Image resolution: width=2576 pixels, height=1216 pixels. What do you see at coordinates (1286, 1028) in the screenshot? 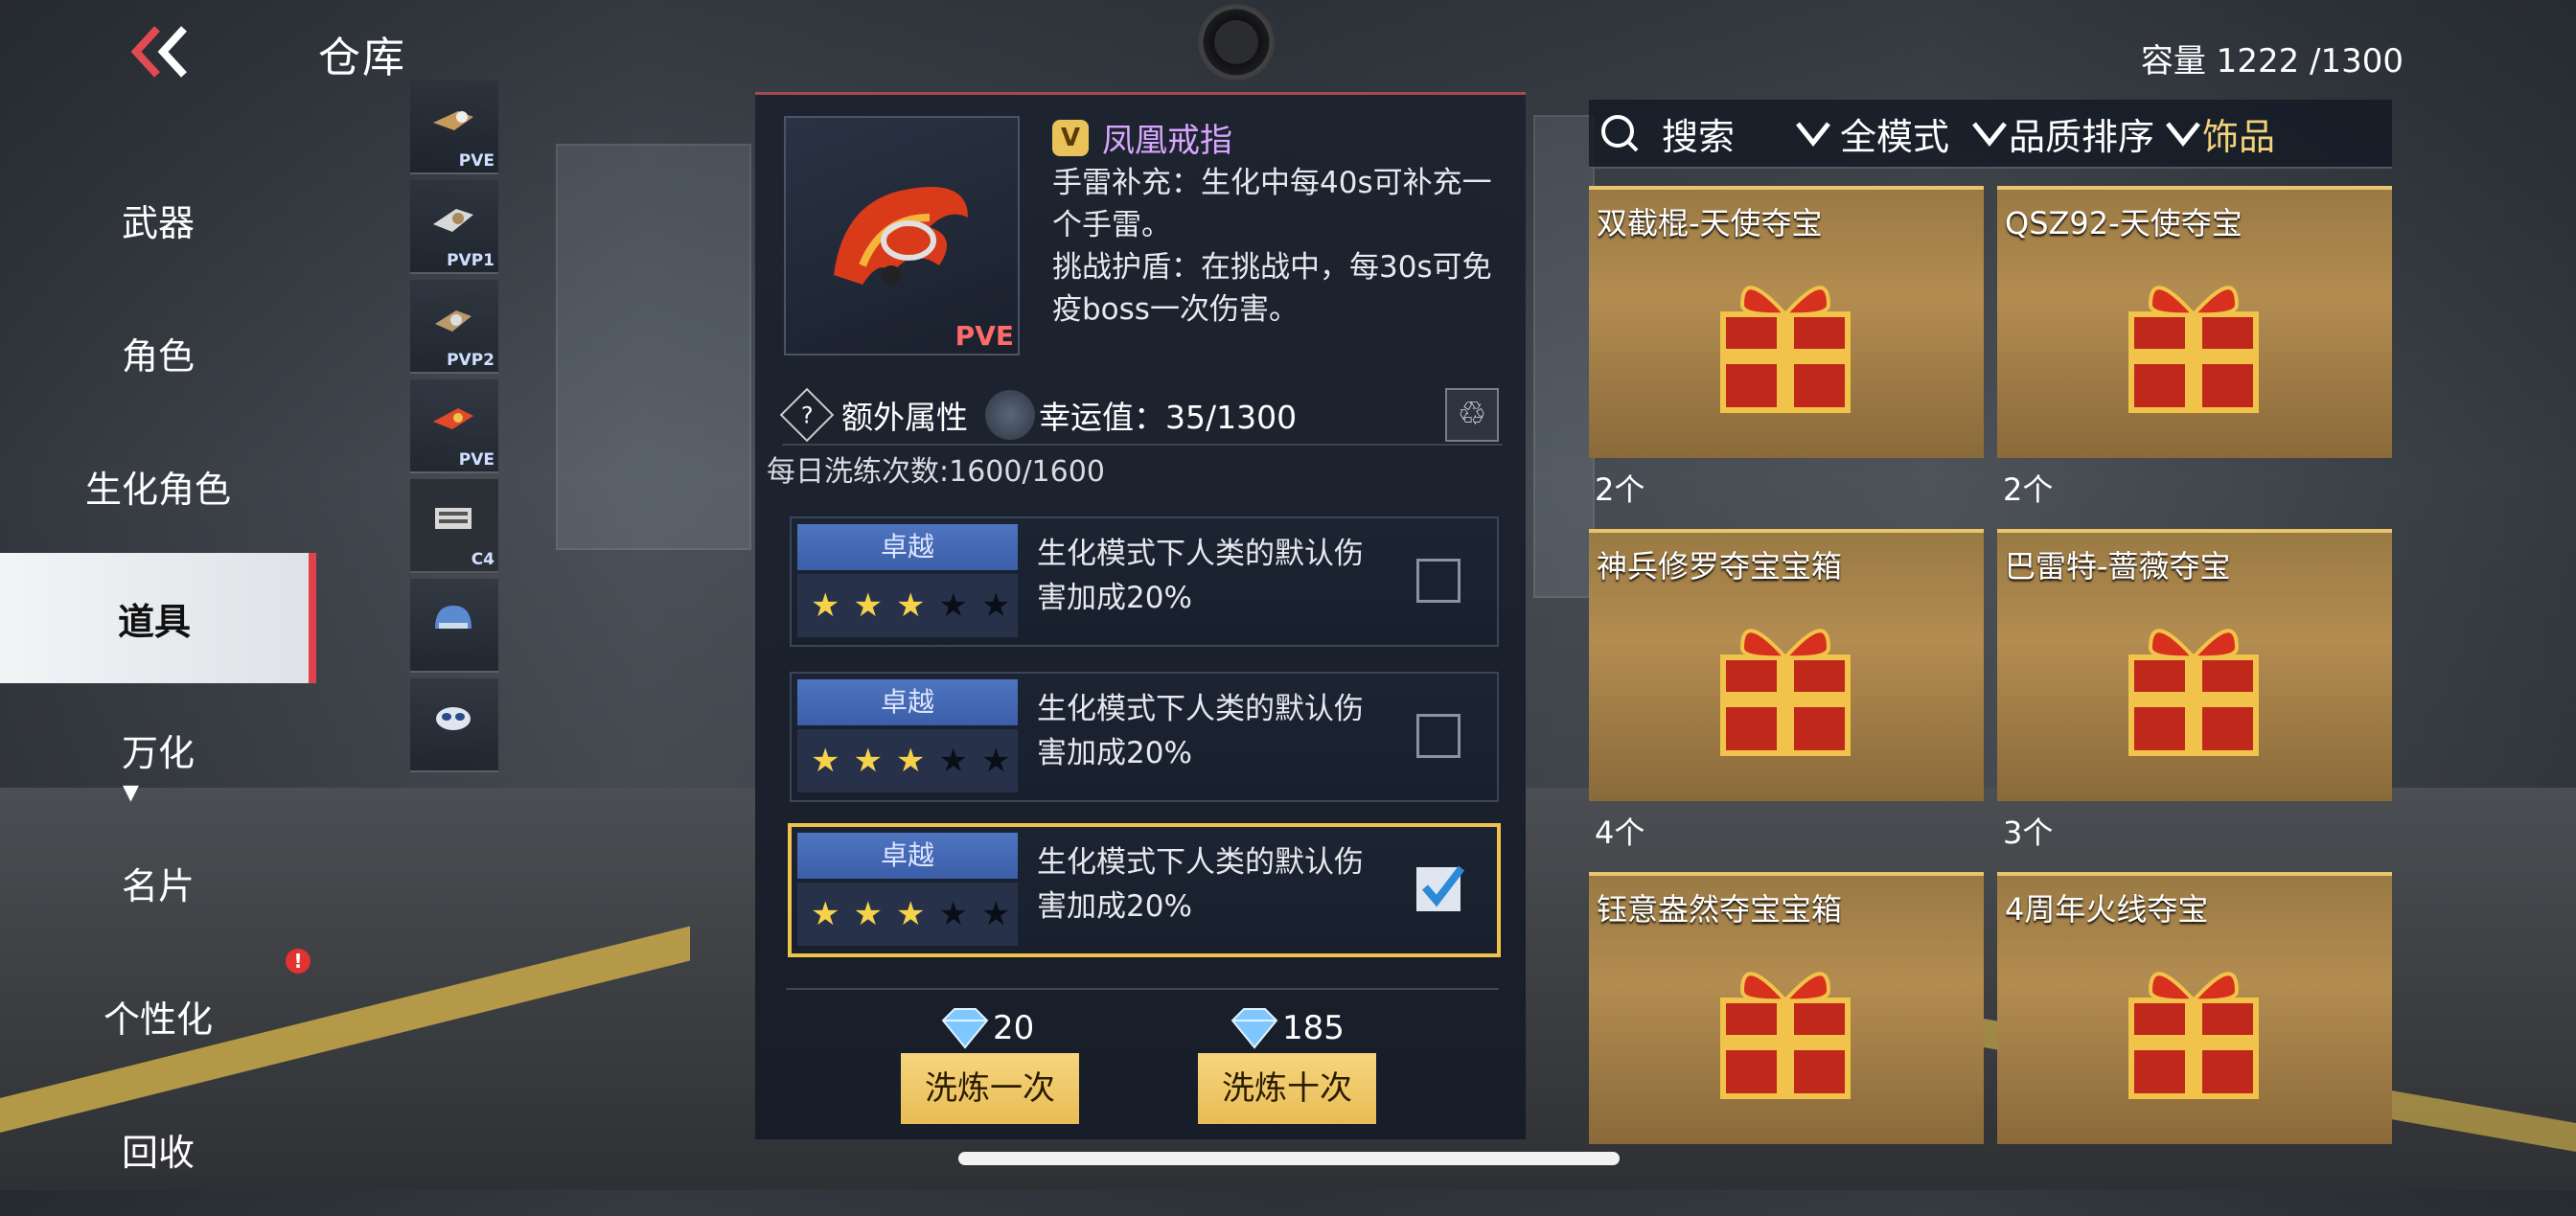
I see `cost-ten: 185` at bounding box center [1286, 1028].